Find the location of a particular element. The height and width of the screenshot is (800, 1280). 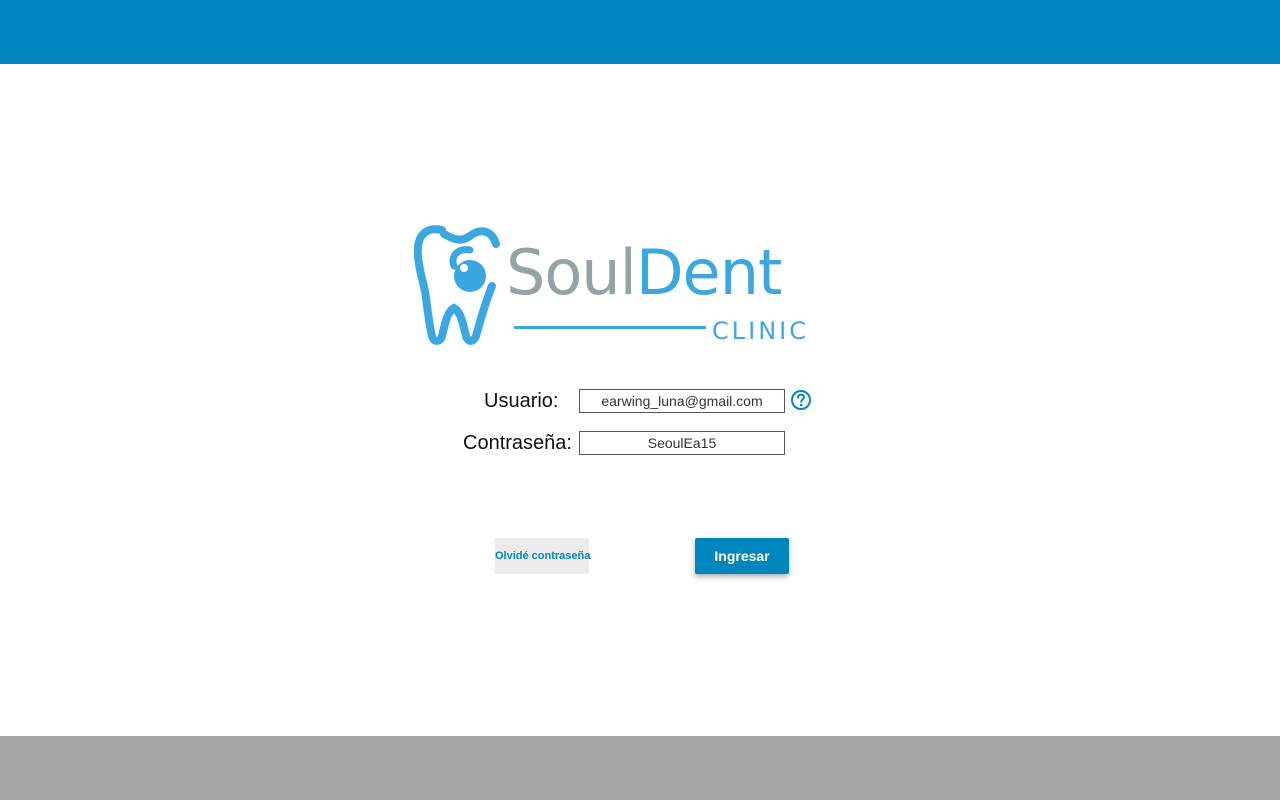

username-label: Usuario: is located at coordinates (521, 401).